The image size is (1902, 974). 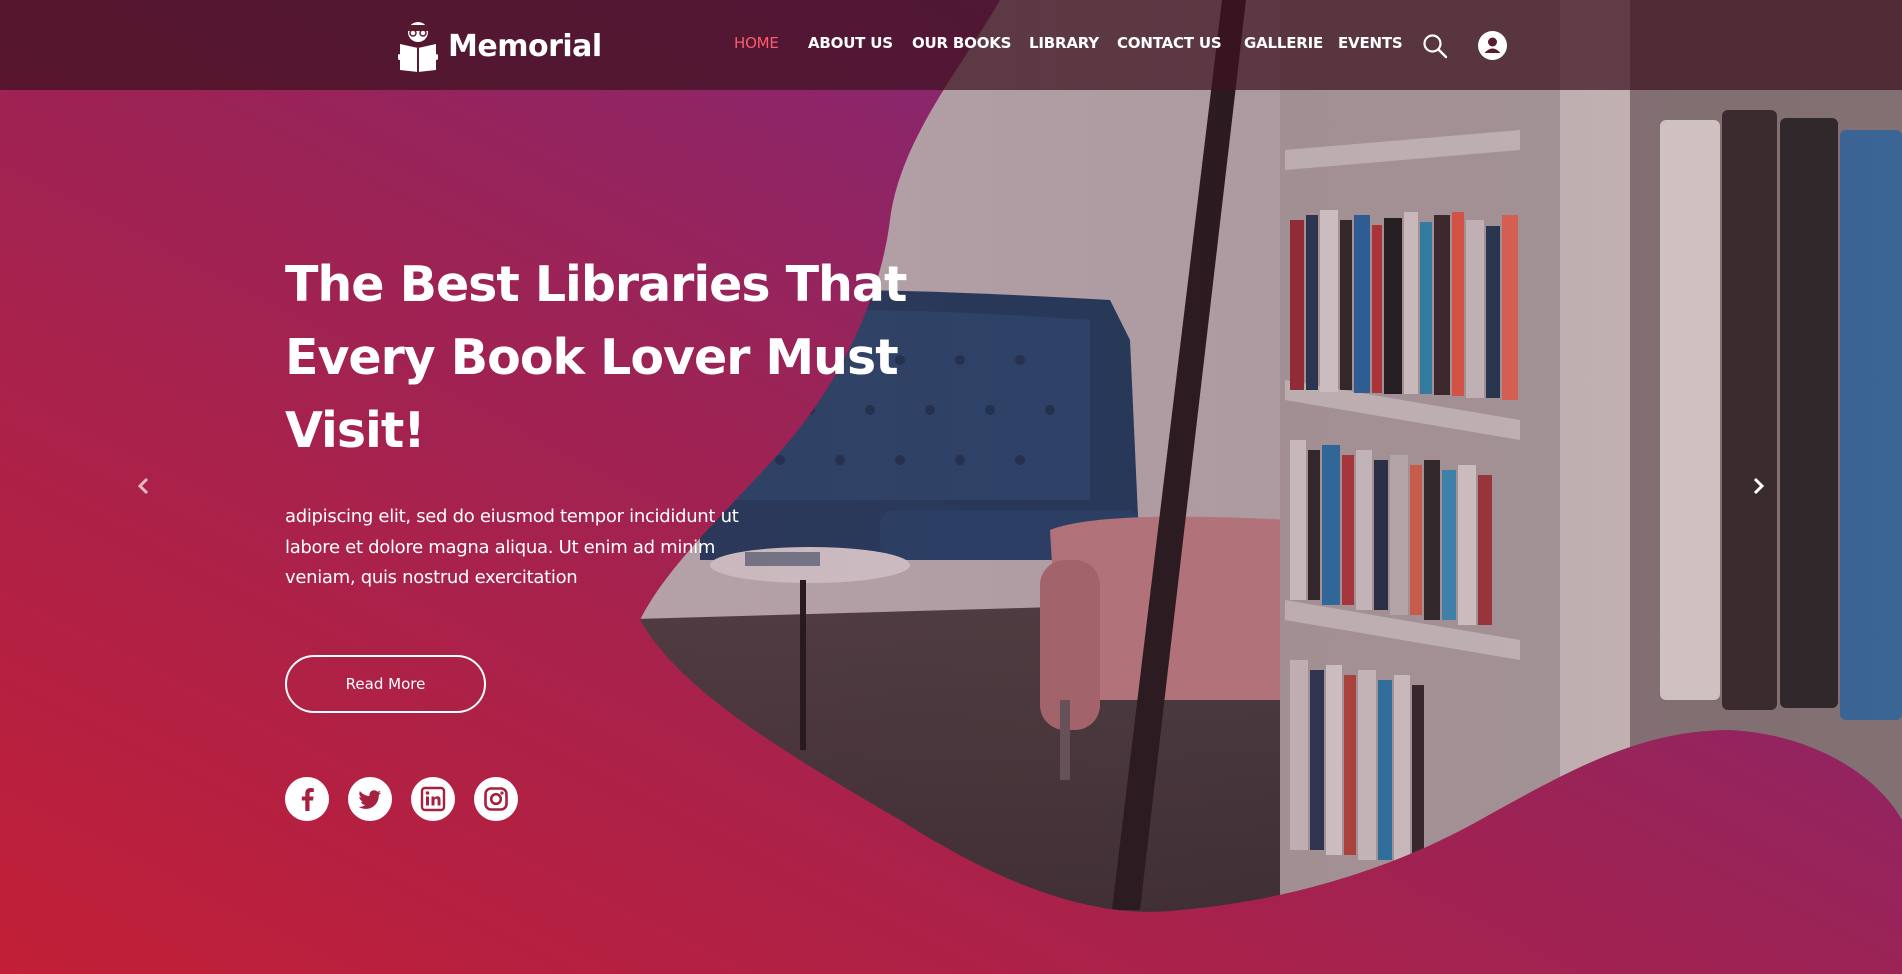 I want to click on facebook-link, so click(x=307, y=799).